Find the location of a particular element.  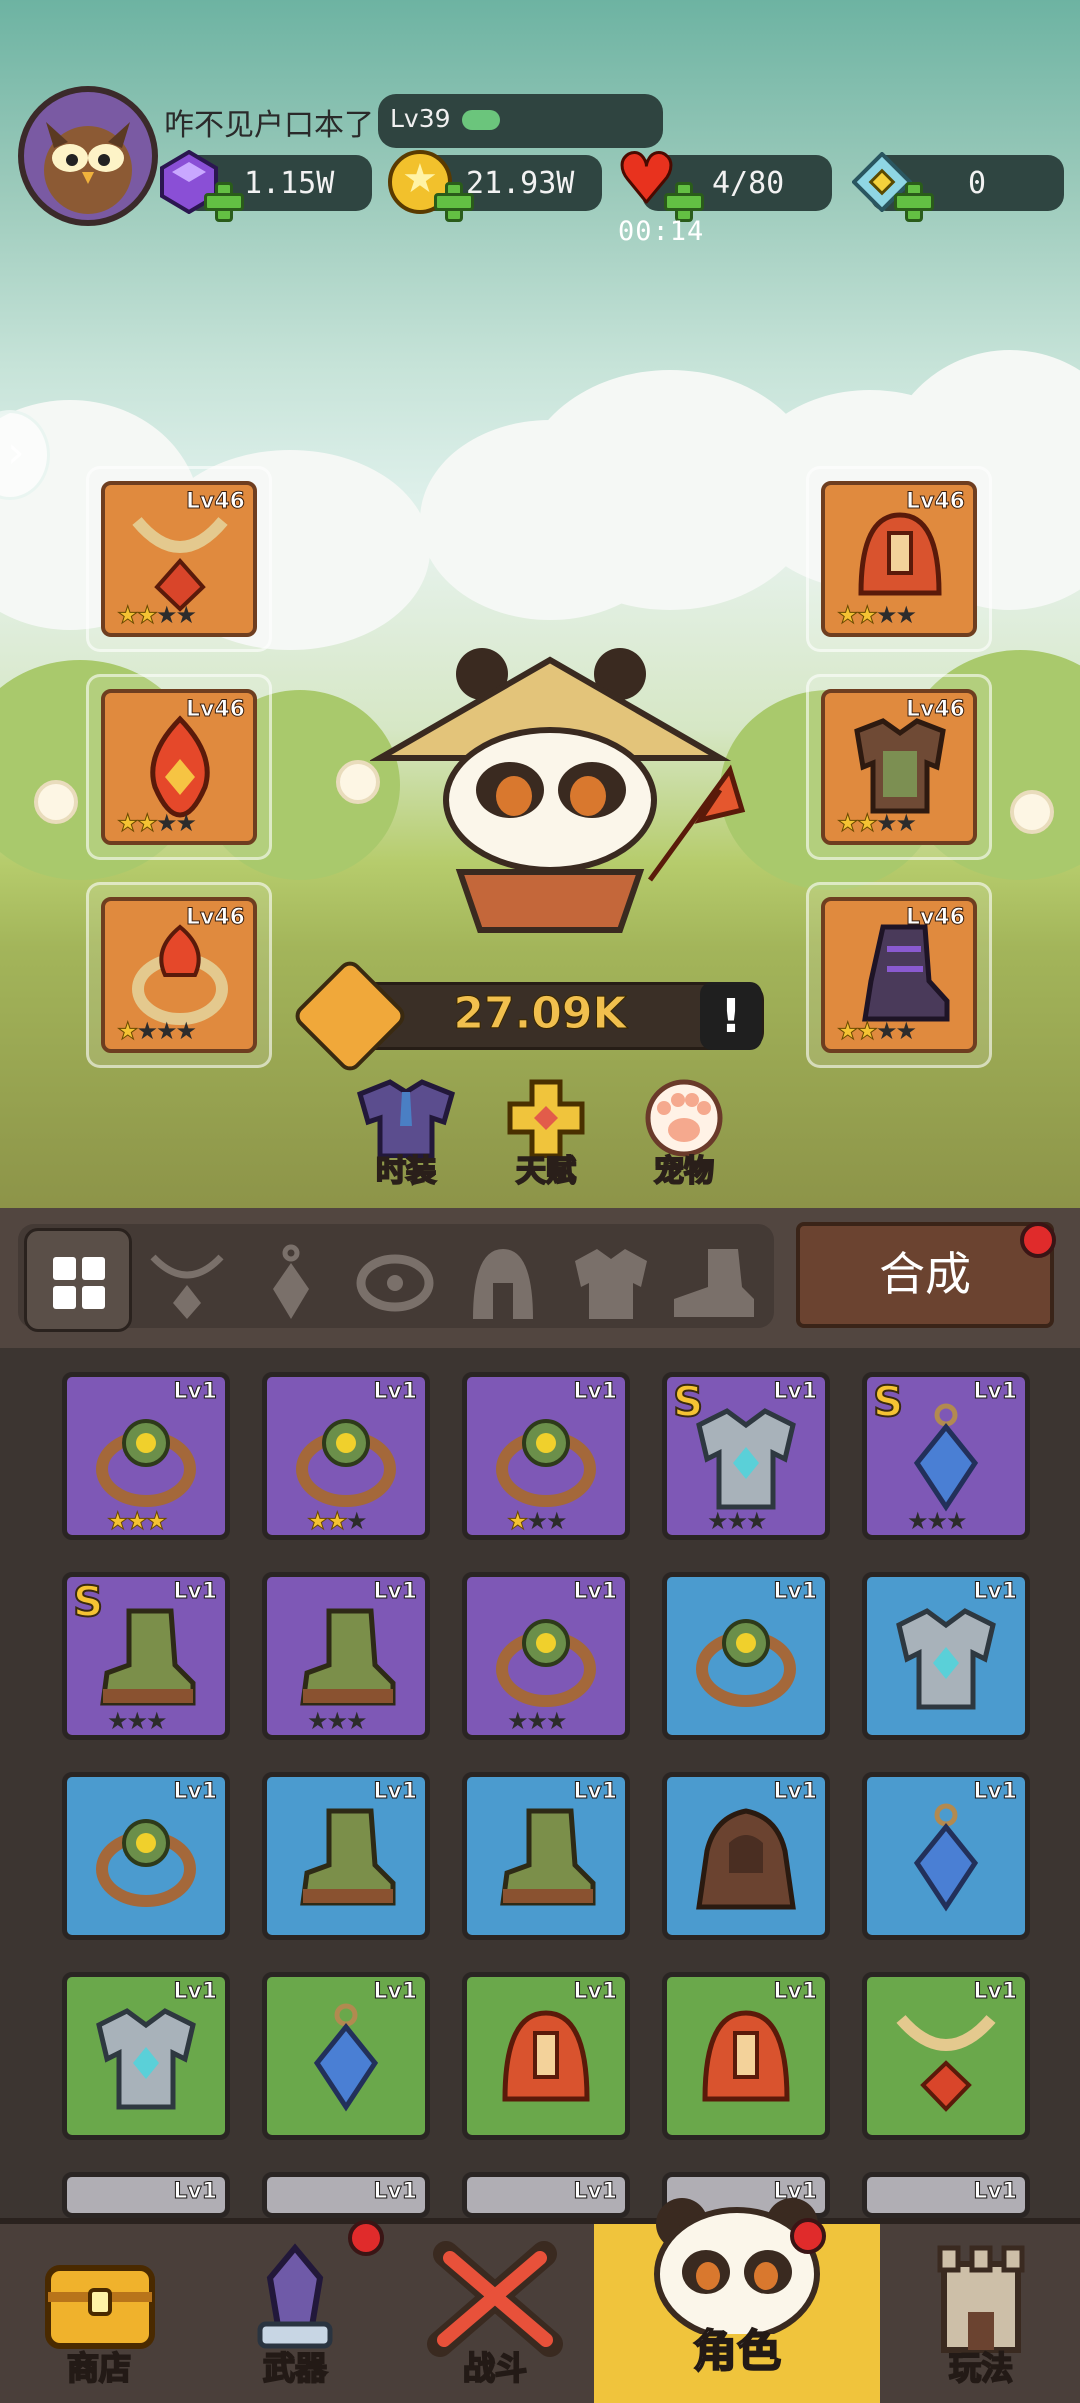

armor-outline-icon is located at coordinates (611, 1284).